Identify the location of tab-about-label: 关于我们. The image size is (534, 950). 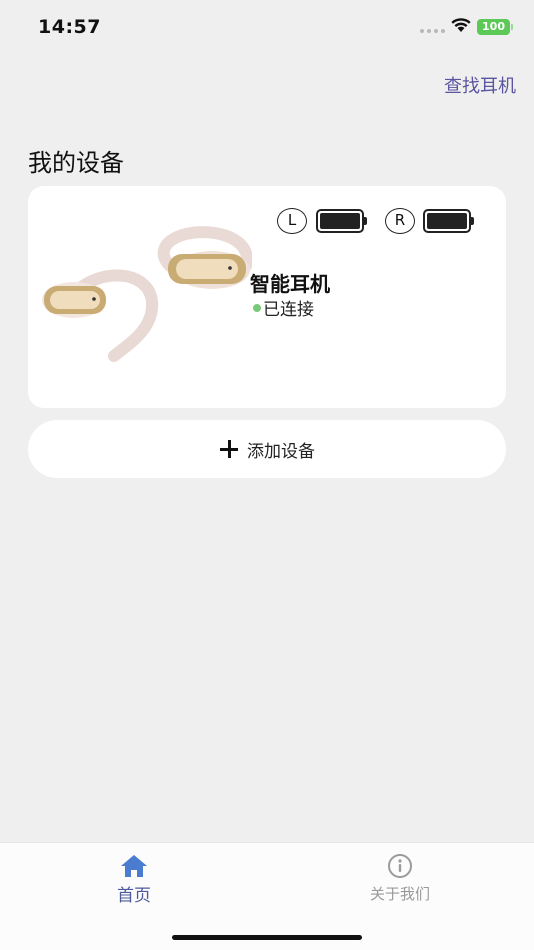
(399, 894).